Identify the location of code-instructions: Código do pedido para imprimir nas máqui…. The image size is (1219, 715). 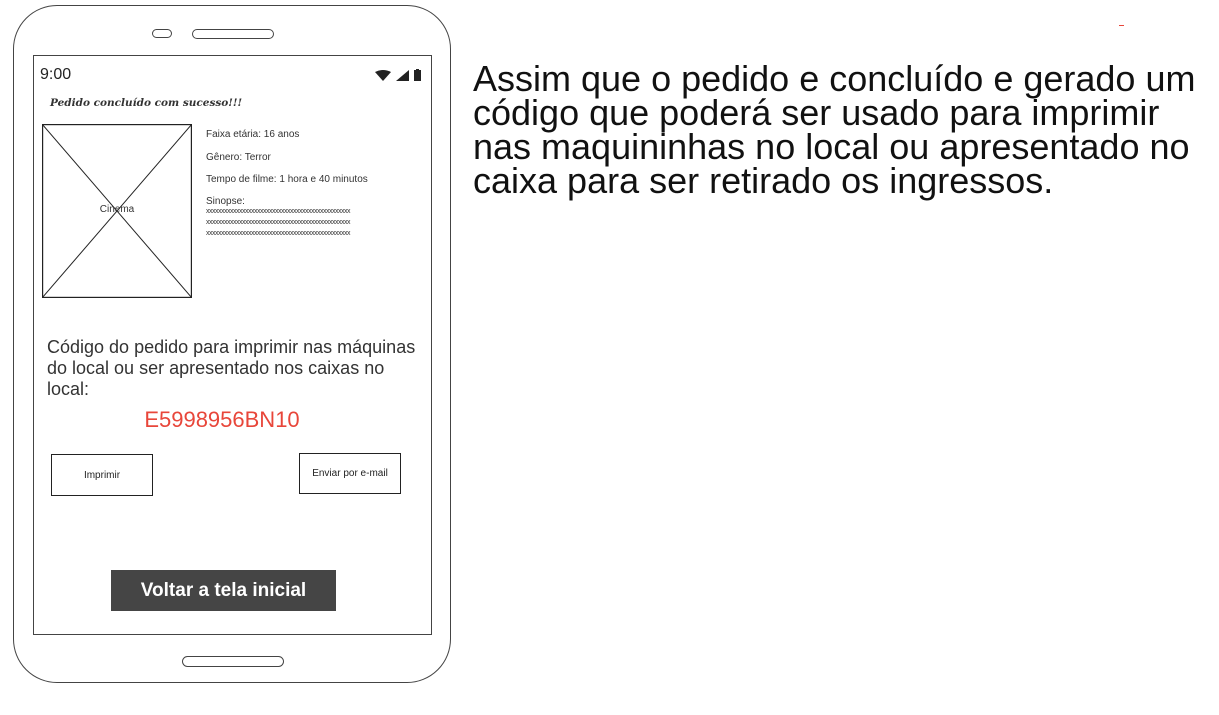
(231, 368).